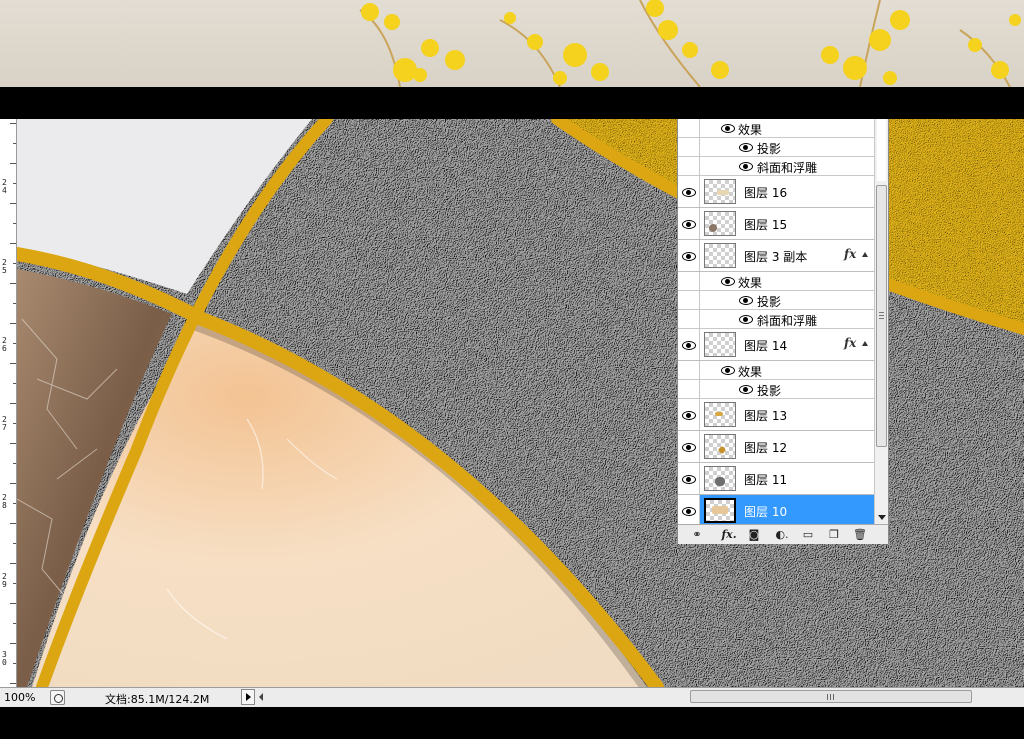 The height and width of the screenshot is (739, 1024). I want to click on layer-name: 图层 15, so click(765, 224).